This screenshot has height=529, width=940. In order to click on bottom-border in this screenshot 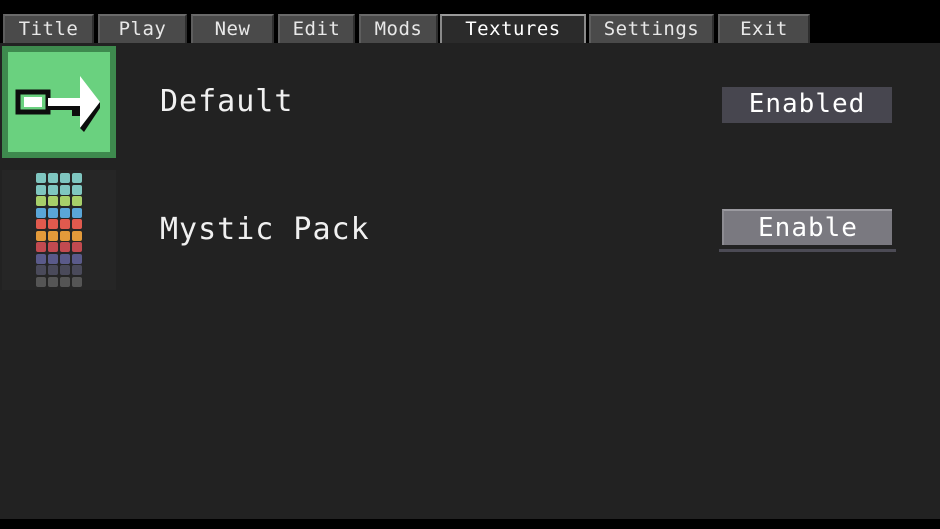, I will do `click(470, 524)`.